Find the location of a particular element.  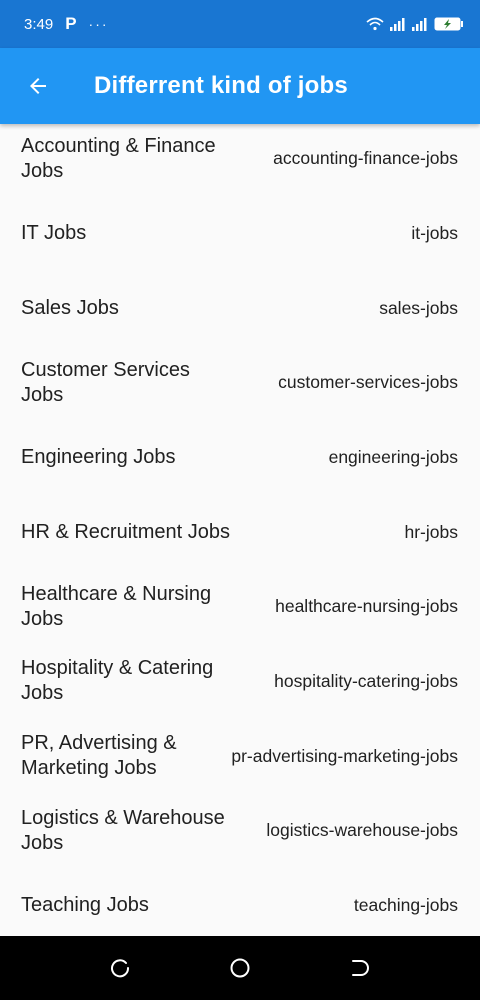

list-item: Engineering Jobs engineering-jobs is located at coordinates (240, 457).